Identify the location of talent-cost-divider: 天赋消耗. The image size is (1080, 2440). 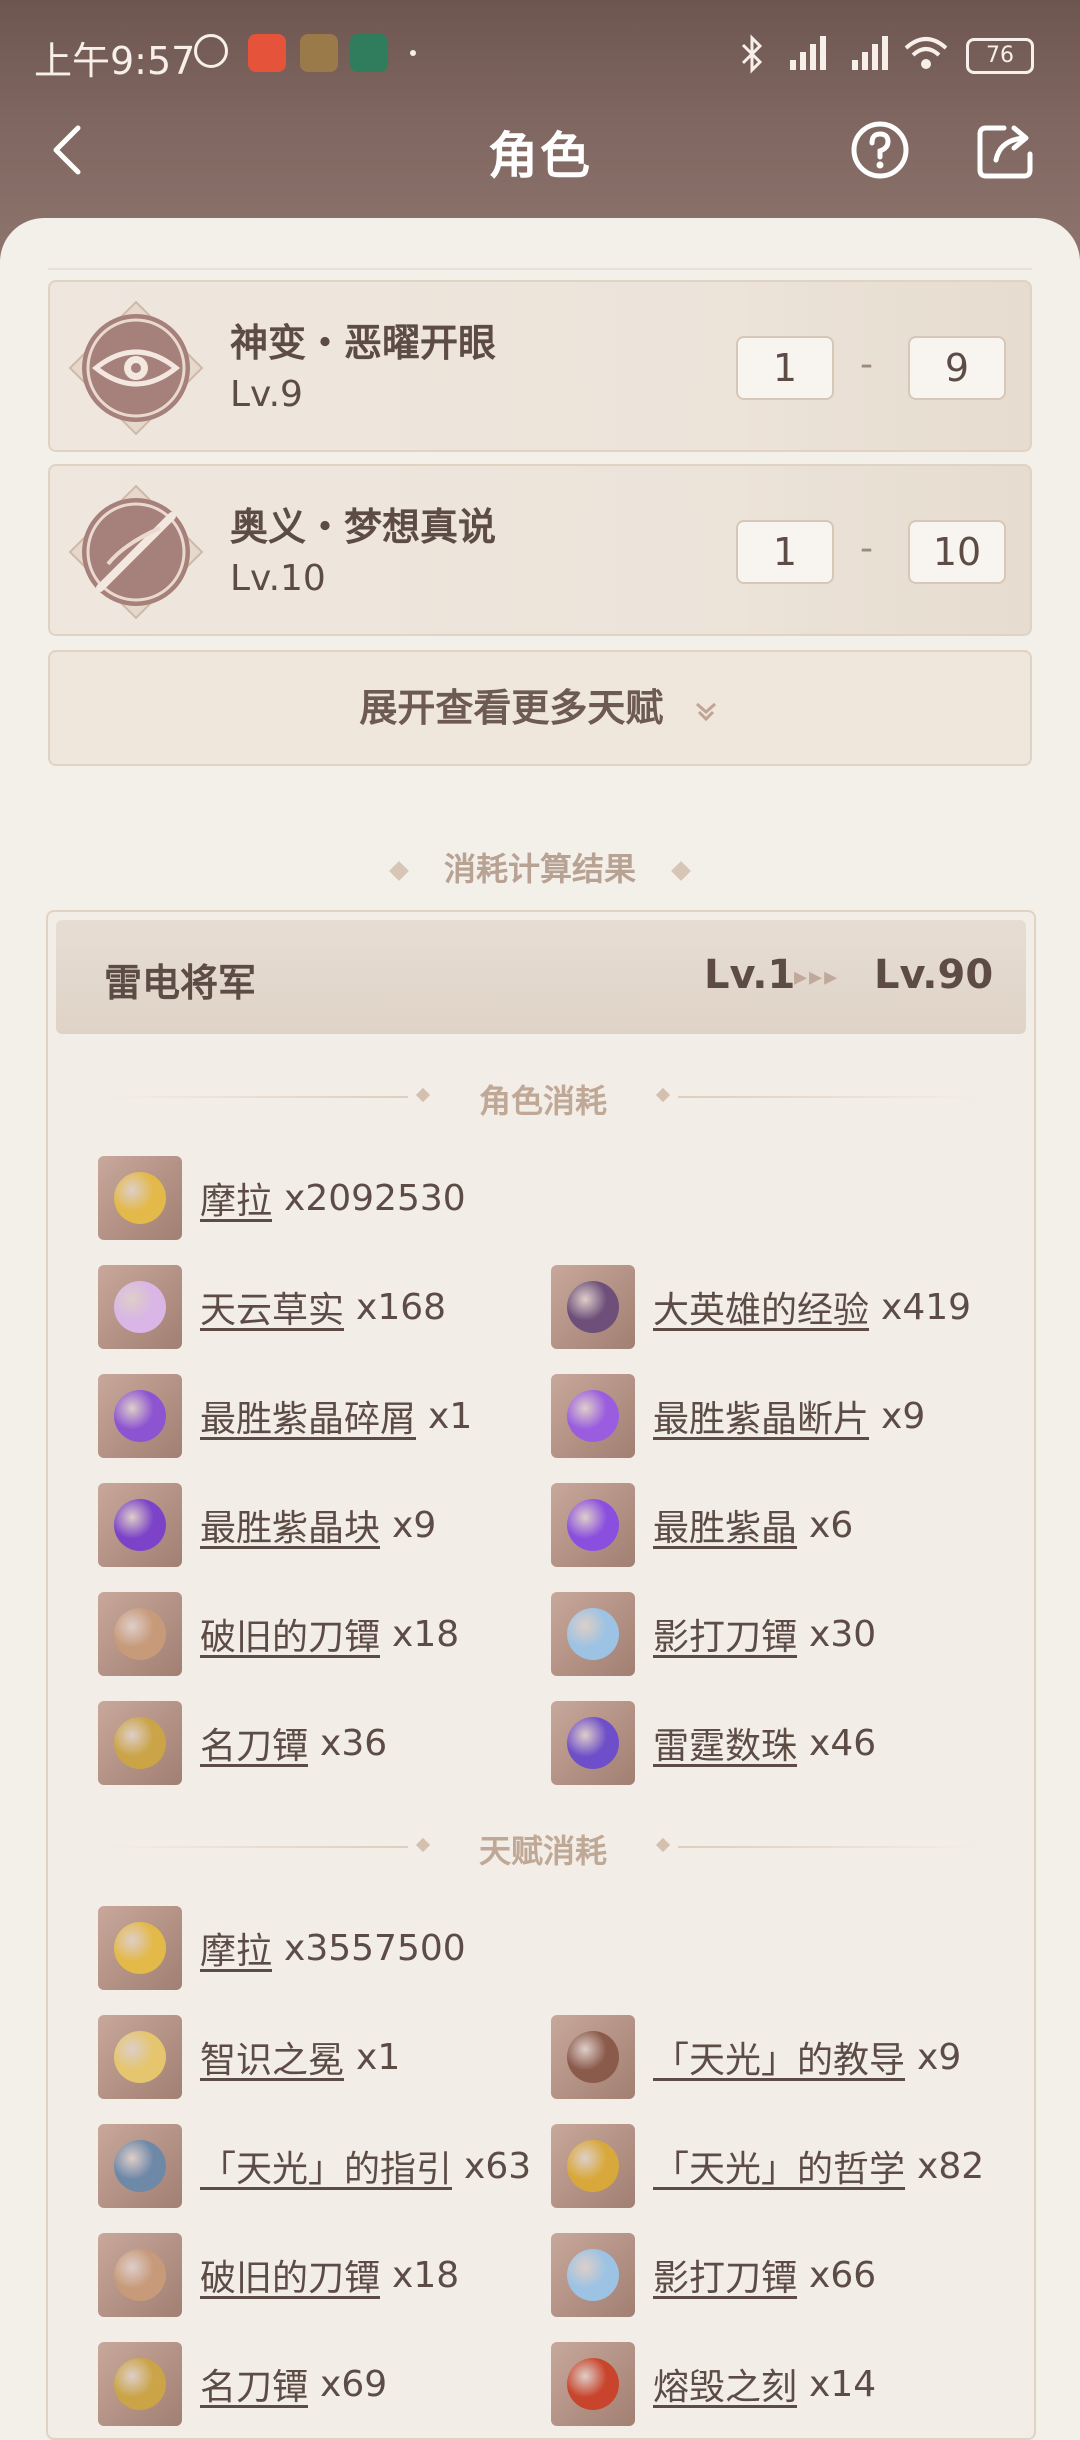
(543, 1848).